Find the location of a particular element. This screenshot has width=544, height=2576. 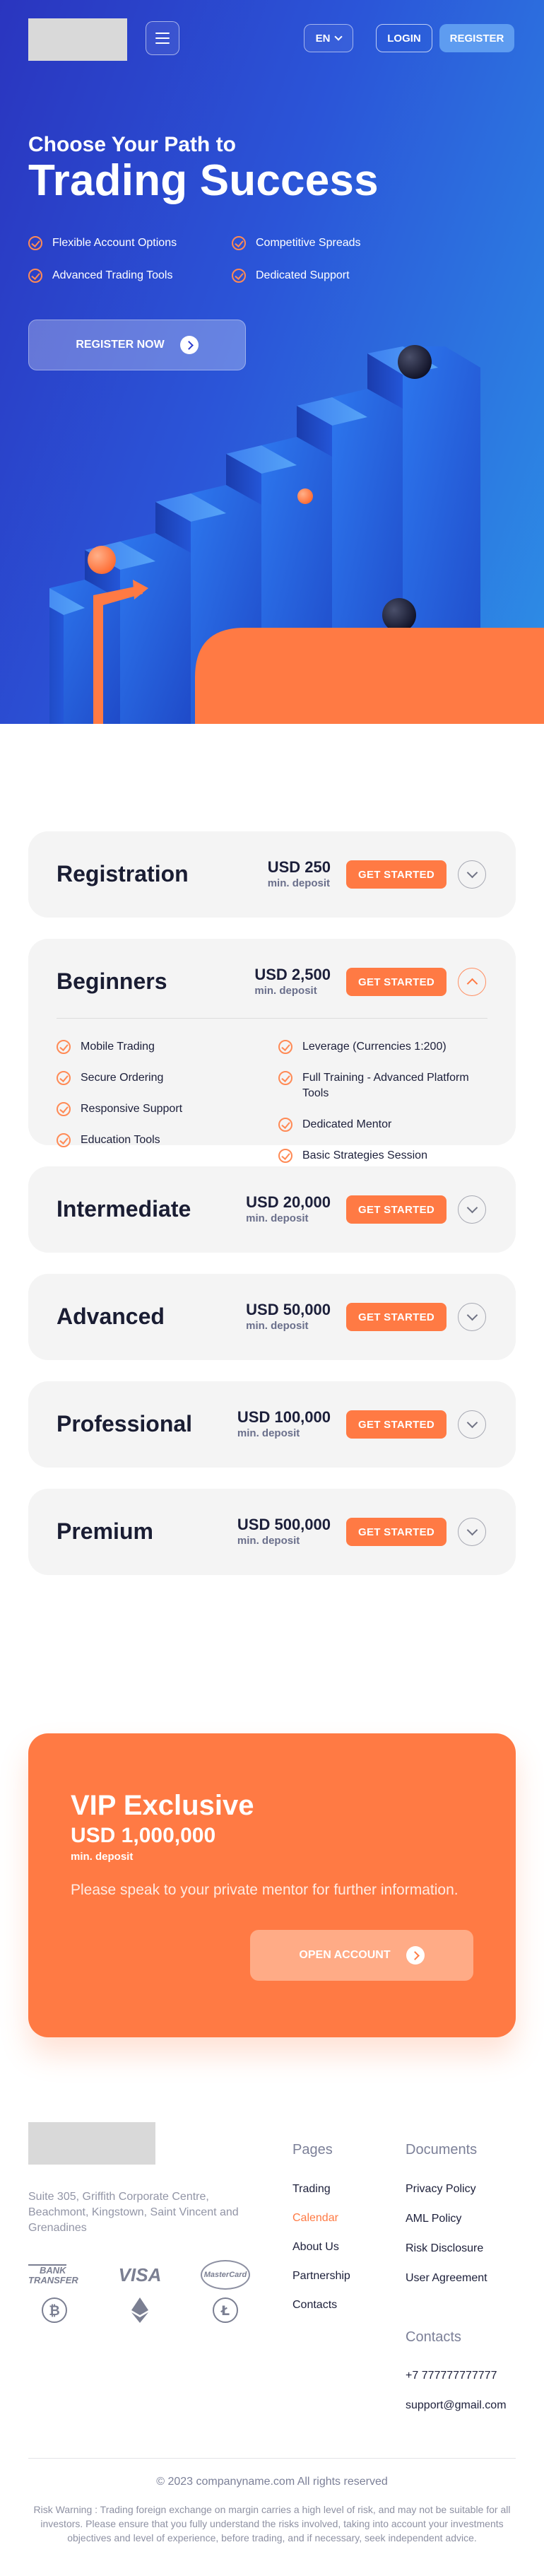

plan-price: USD 2,500 min. deposit is located at coordinates (292, 981).